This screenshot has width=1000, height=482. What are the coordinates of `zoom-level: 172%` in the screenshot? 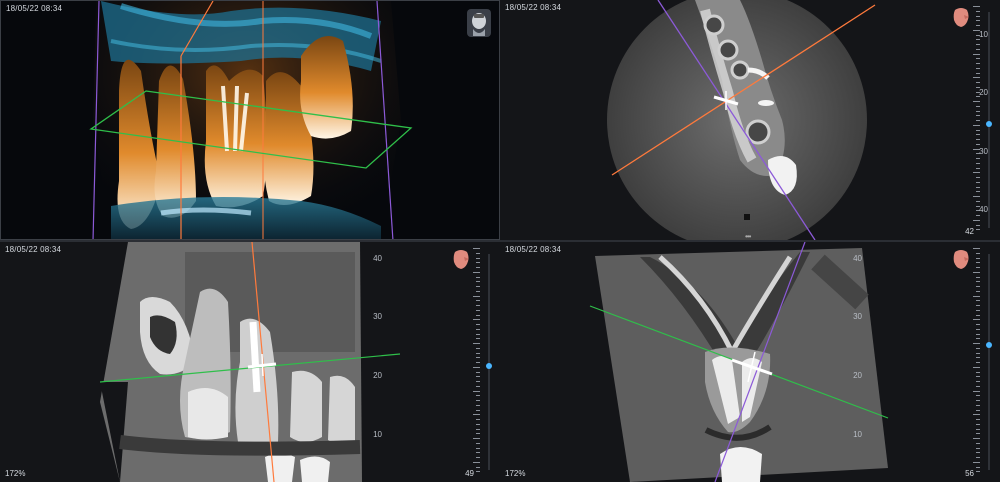 It's located at (515, 473).